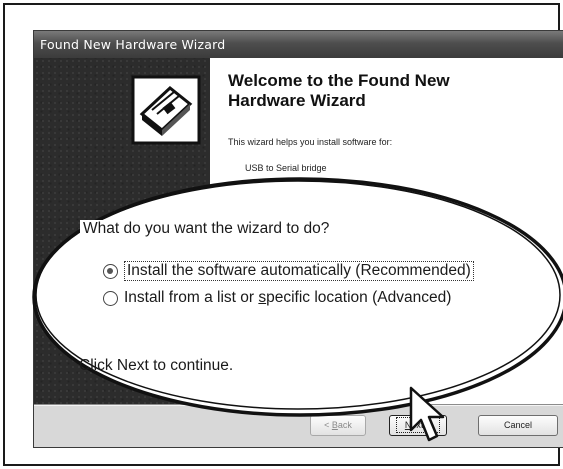 The width and height of the screenshot is (563, 469). I want to click on window-titlebar: Found New Hardware Wizard, so click(298, 44).